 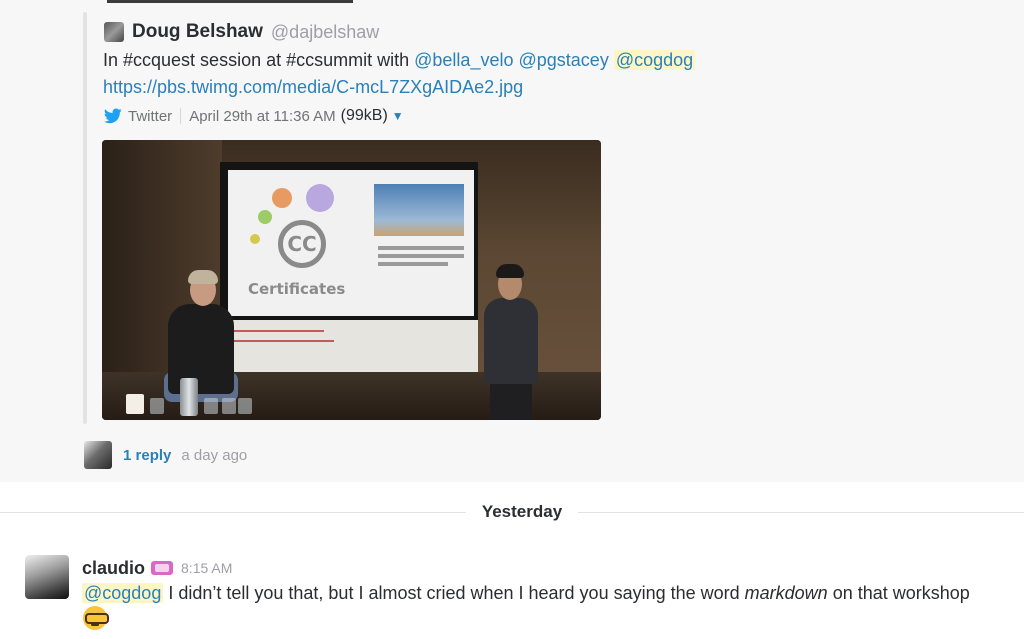 I want to click on slide-circle-orange, so click(x=282, y=198).